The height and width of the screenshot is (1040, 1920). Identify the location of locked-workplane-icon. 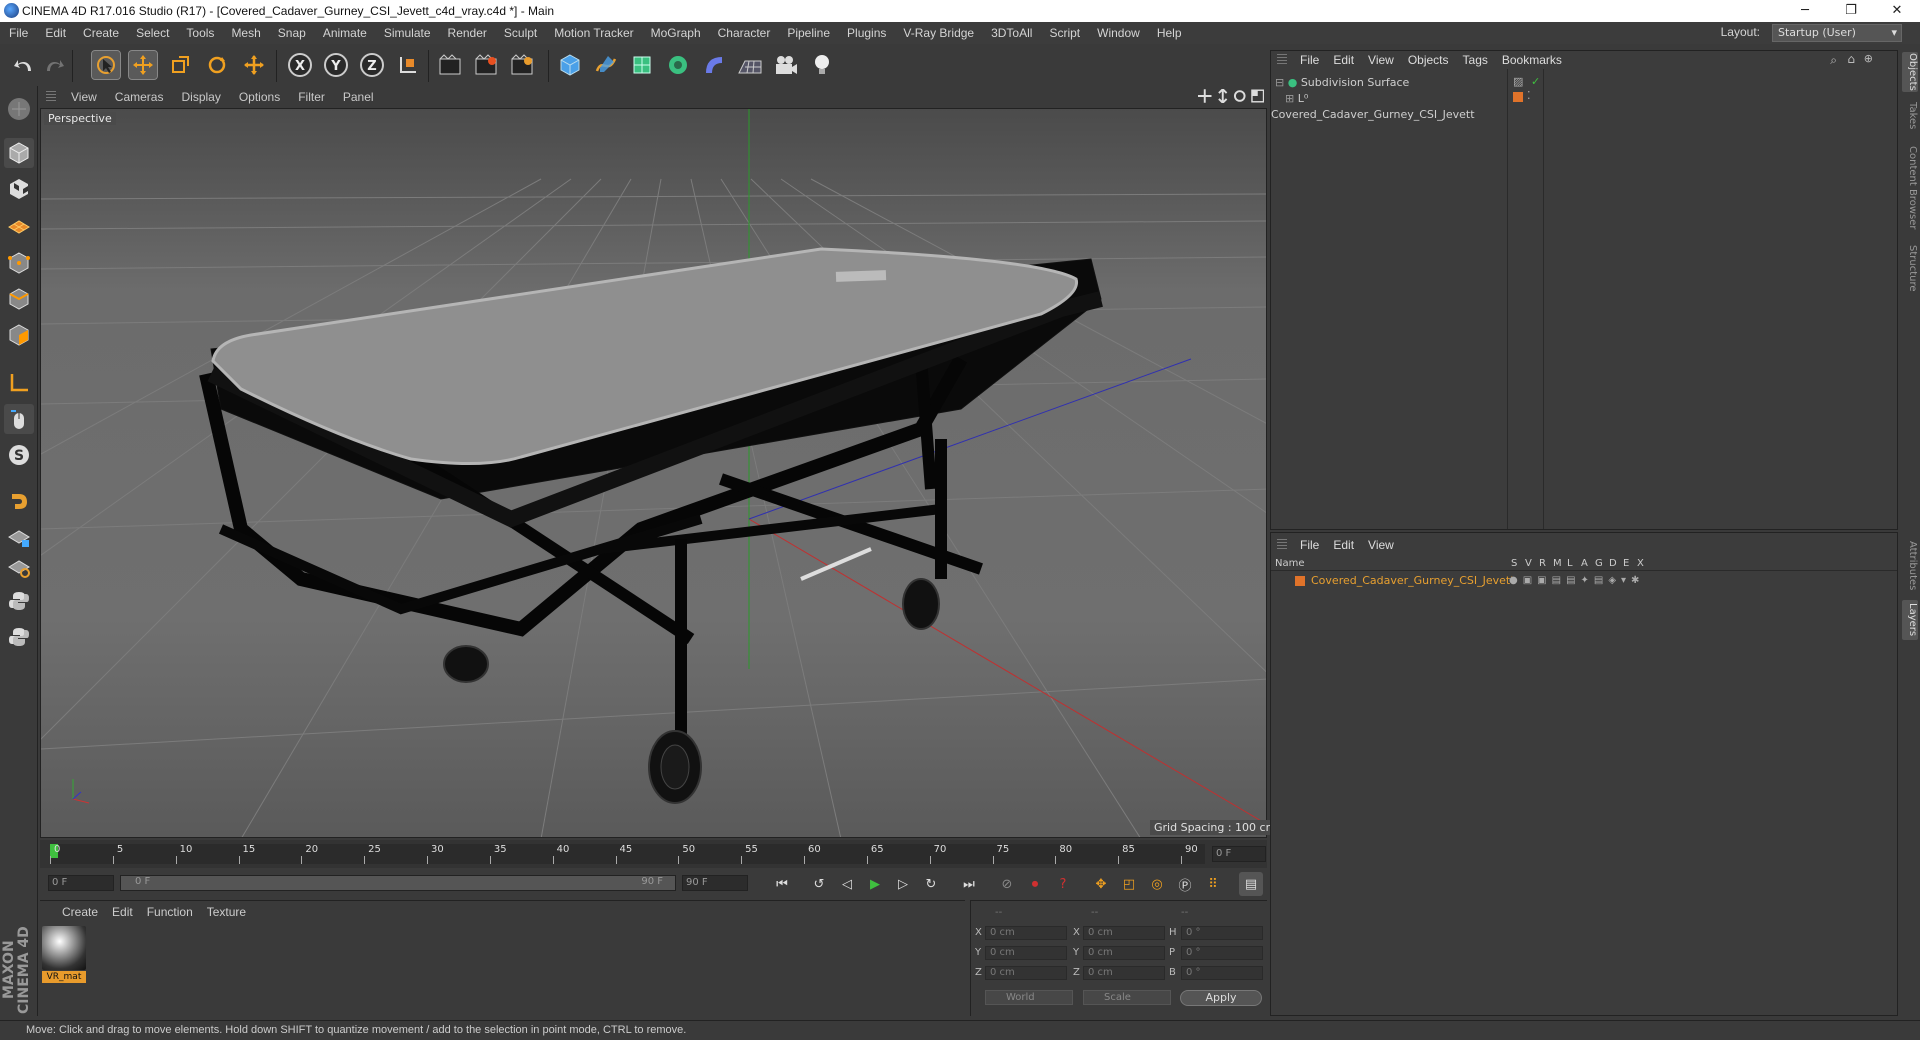
(19, 537).